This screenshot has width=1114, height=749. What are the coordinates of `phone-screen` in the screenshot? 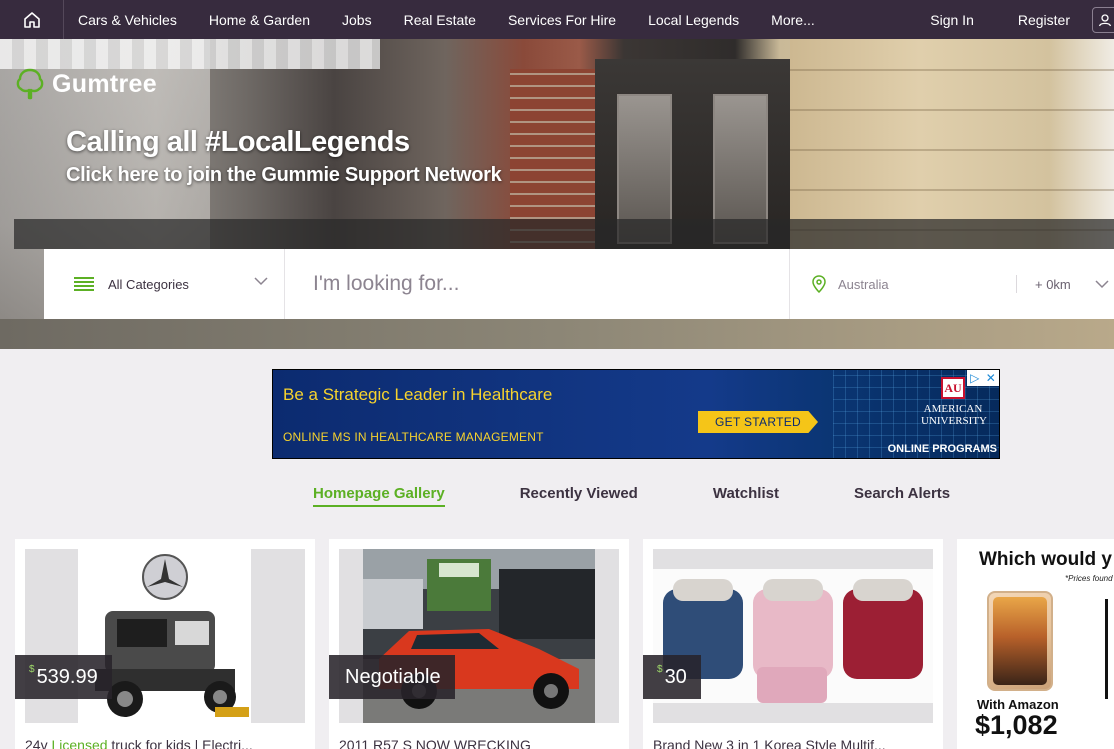 It's located at (1020, 641).